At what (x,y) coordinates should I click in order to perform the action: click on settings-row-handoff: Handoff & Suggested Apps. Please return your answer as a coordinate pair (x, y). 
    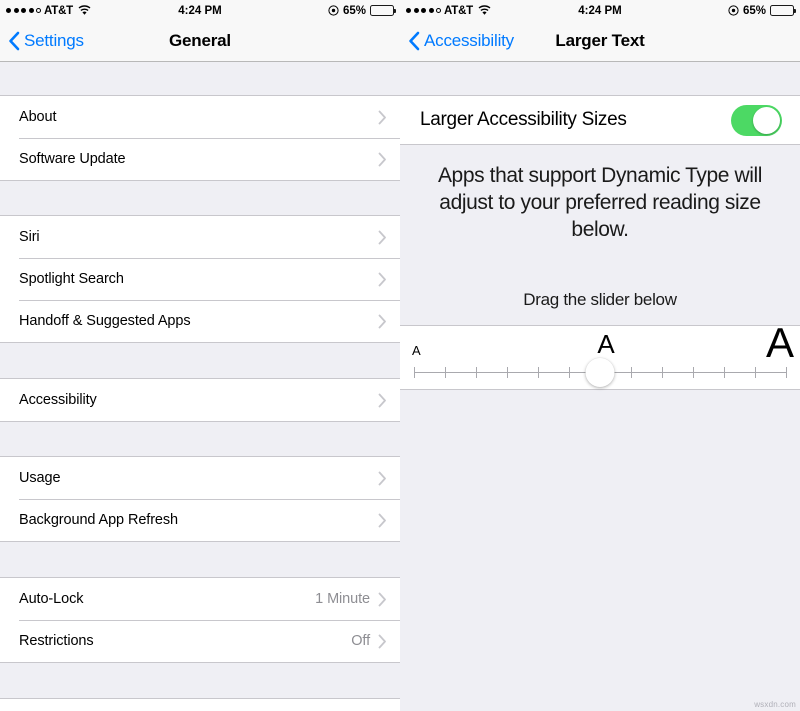
    Looking at the image, I should click on (200, 321).